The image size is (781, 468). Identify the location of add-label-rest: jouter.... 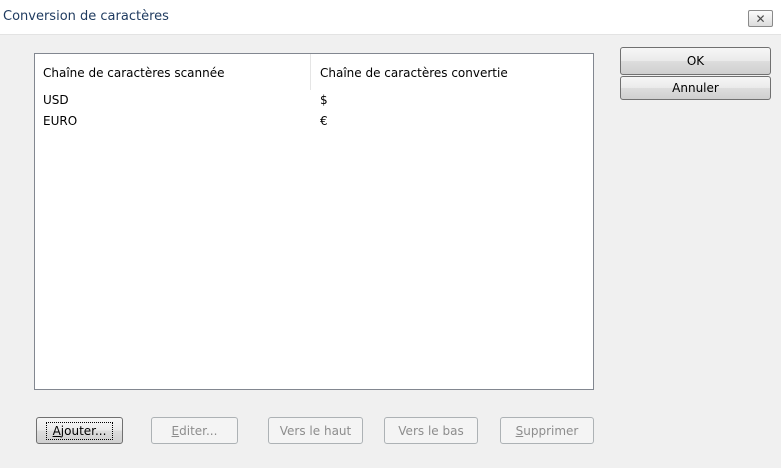
(83, 430).